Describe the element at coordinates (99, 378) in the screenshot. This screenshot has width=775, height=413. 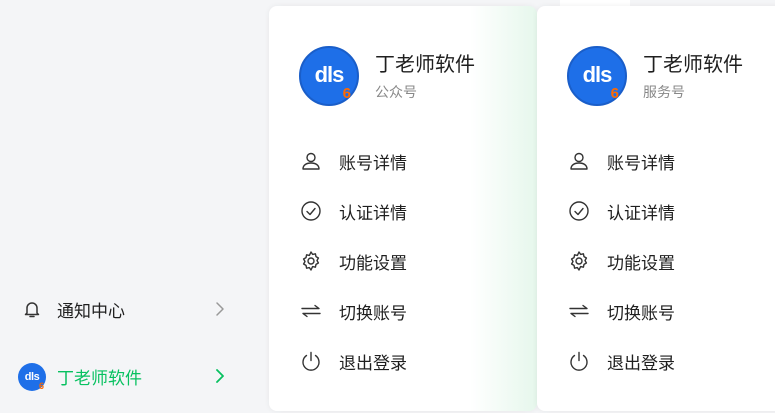
I see `sidebar-item-label: 丁老师软件` at that location.